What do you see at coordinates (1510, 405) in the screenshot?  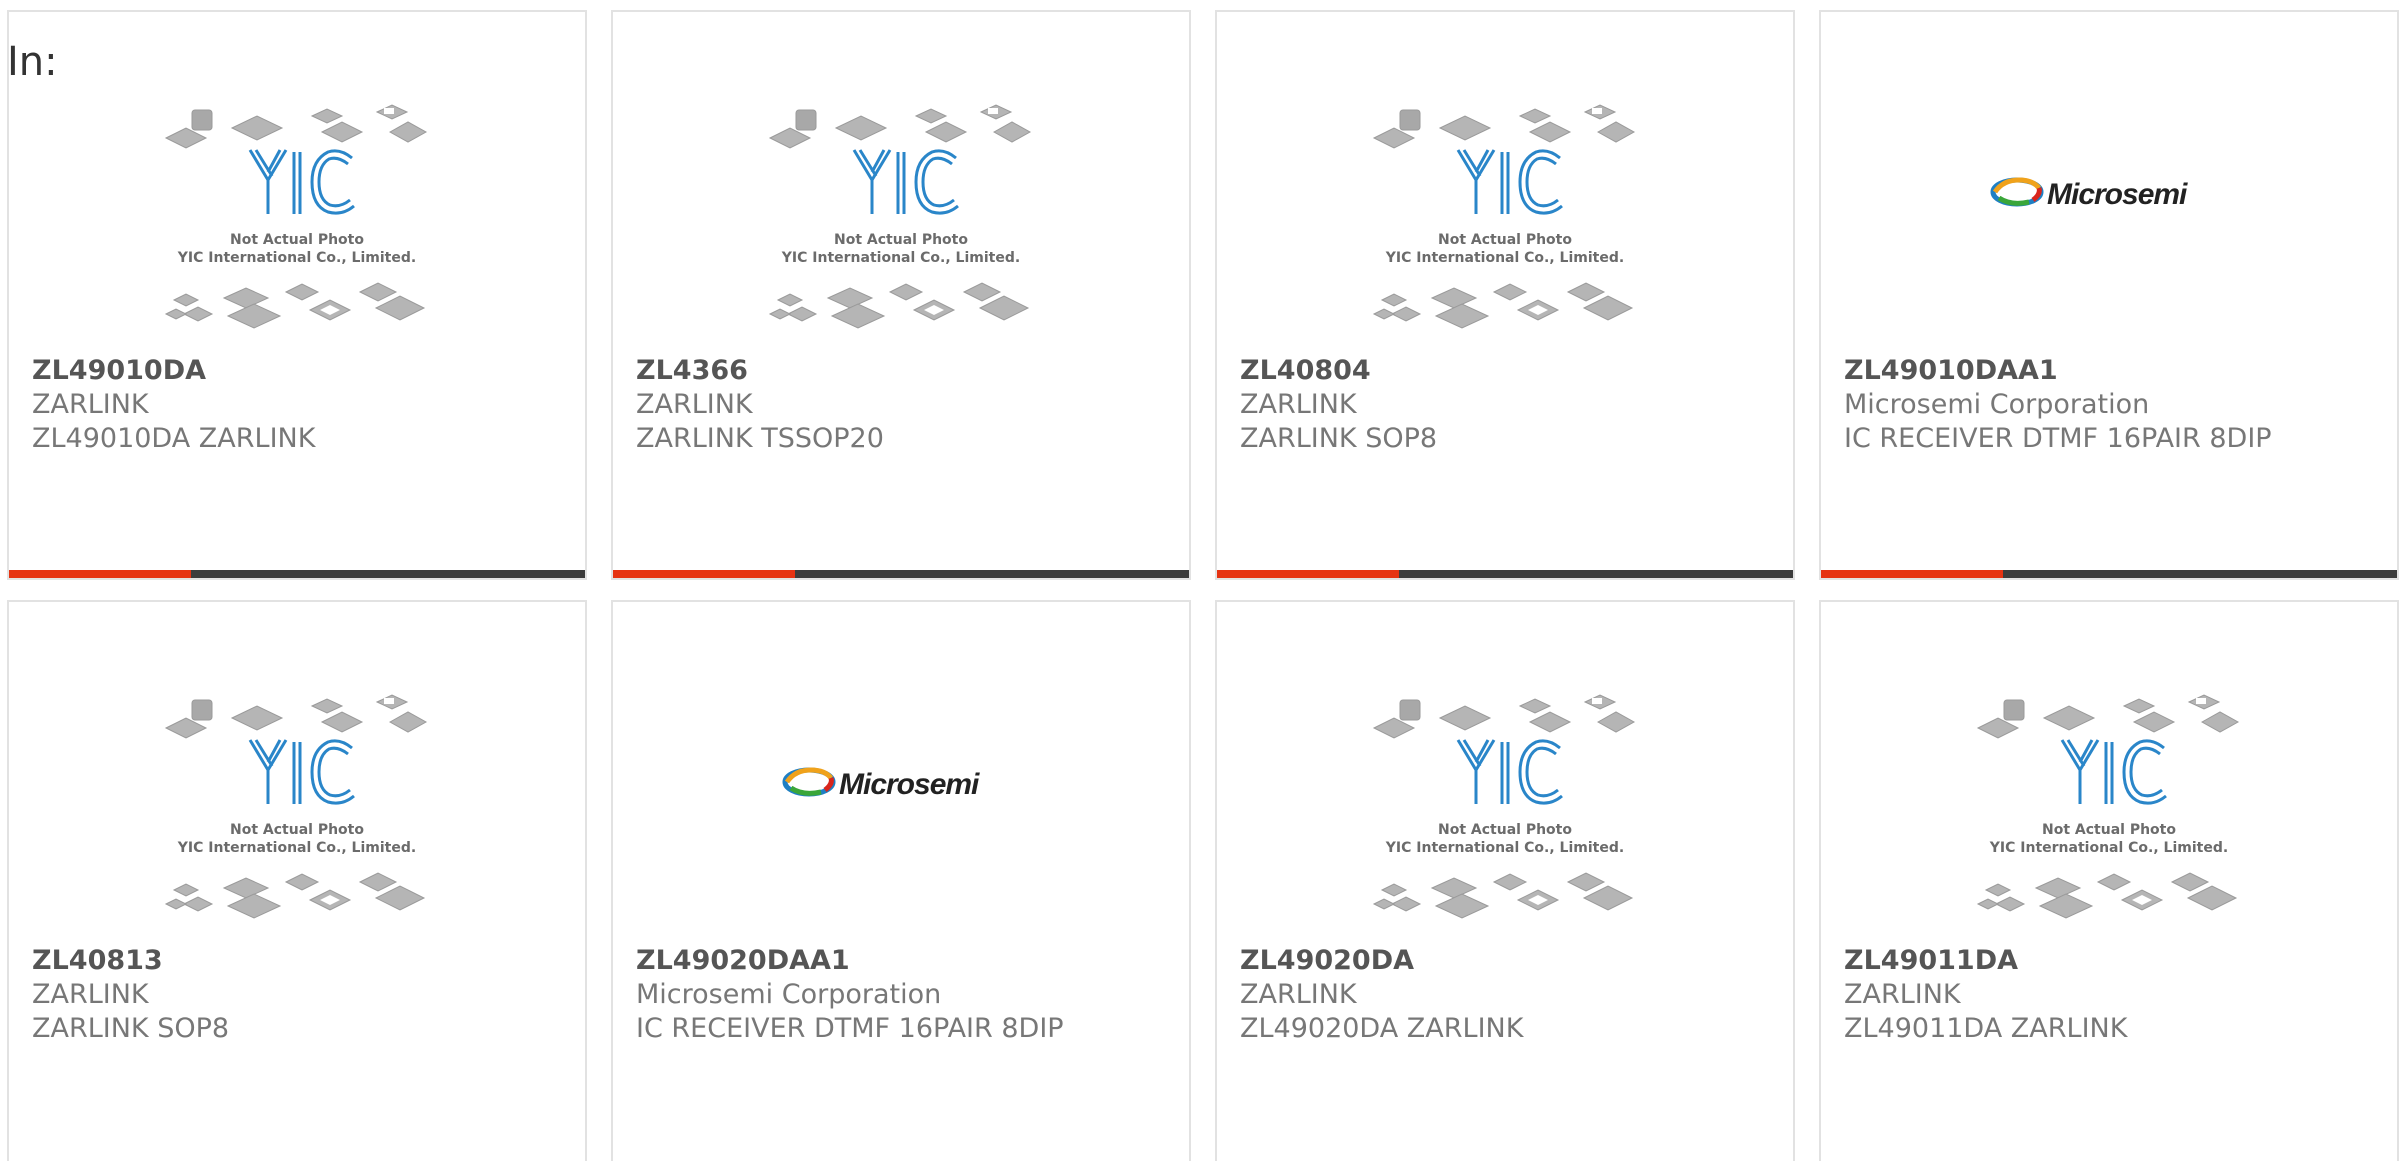 I see `product-info: ZL40804 ZARLINK ZARLINK SOP8` at bounding box center [1510, 405].